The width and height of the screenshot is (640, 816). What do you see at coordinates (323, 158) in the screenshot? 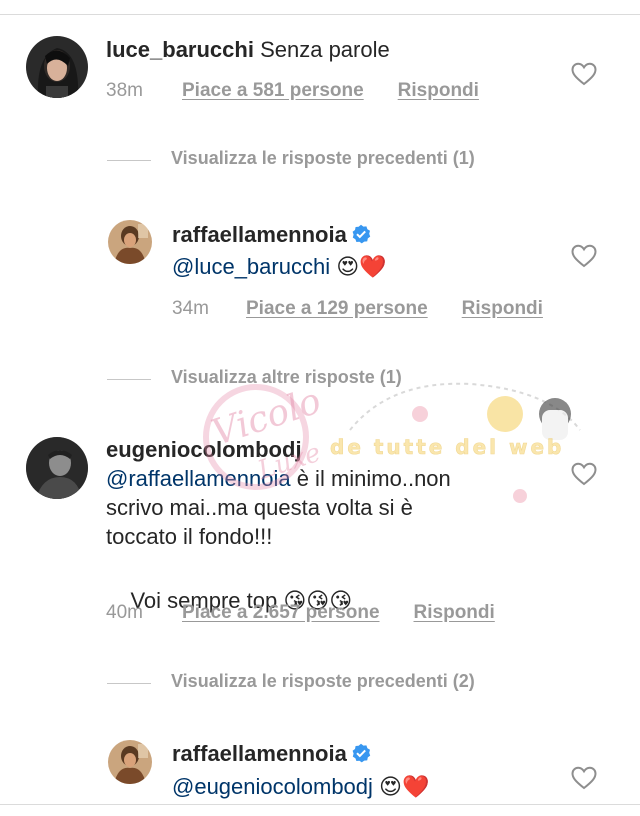
I see `view-replies-label: Visualizza le risposte precedenti (1)` at bounding box center [323, 158].